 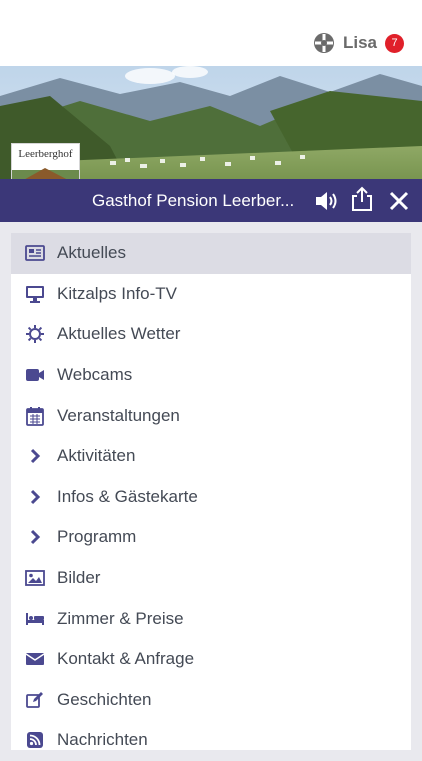 What do you see at coordinates (211, 33) in the screenshot?
I see `top-bar: Lisa 7` at bounding box center [211, 33].